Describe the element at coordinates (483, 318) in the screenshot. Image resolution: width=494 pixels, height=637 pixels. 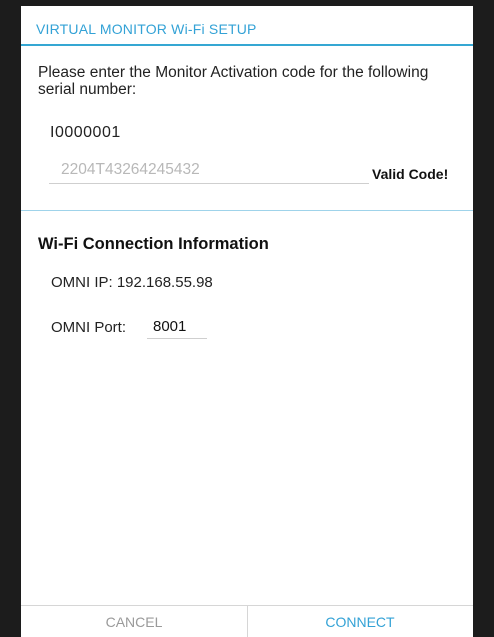
I see `device-frame-right` at that location.